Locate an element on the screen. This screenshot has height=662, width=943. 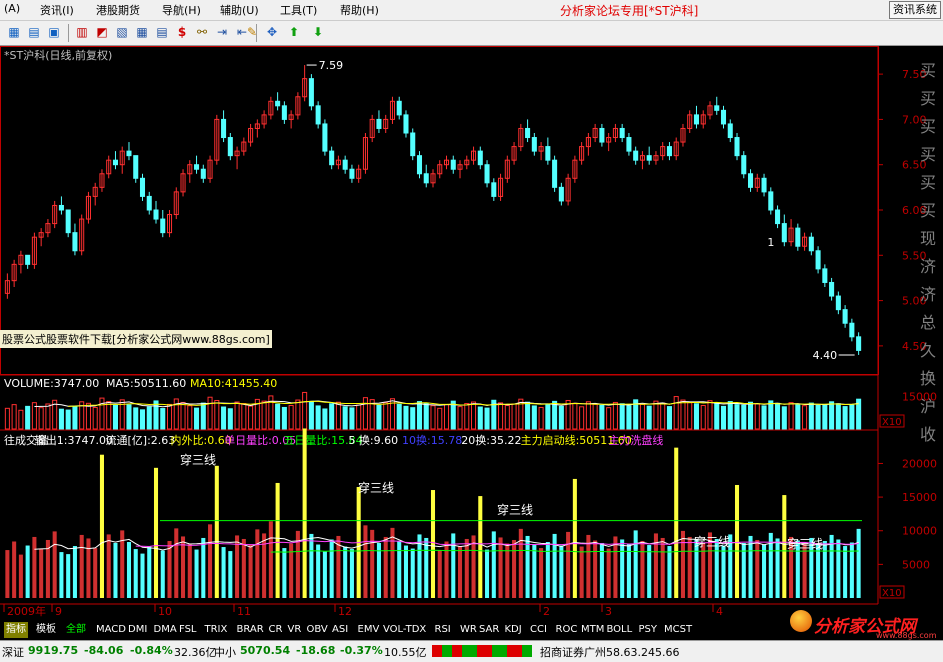
tab-emv: EMV is located at coordinates (369, 630).